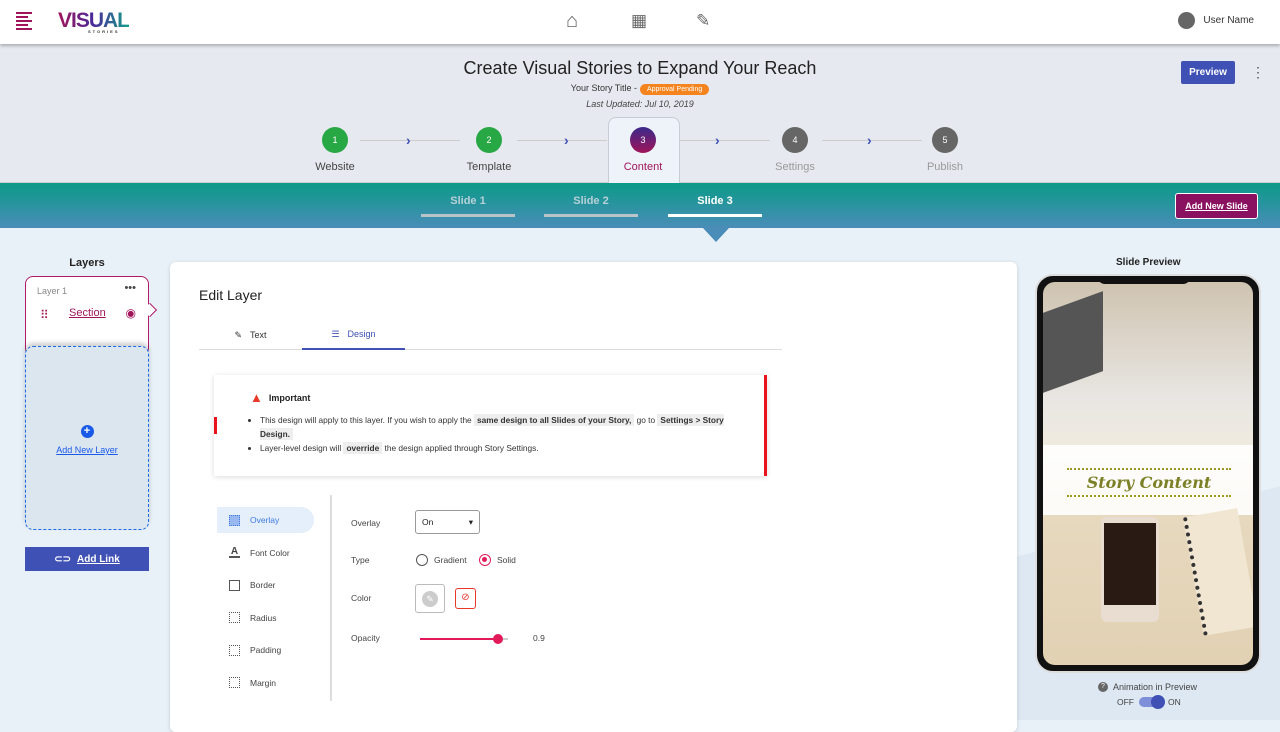  Describe the element at coordinates (489, 140) in the screenshot. I see `step-number: 2` at that location.